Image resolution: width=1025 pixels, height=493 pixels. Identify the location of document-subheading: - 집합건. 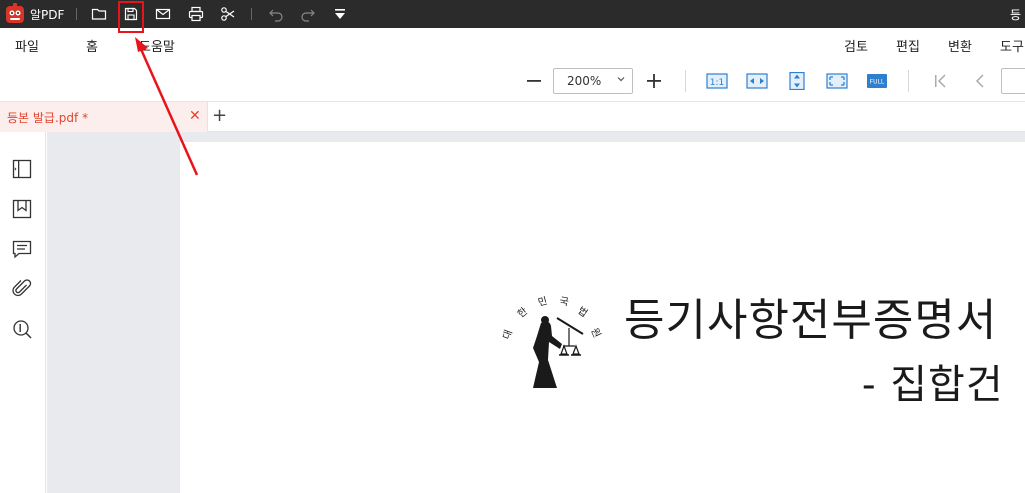
(933, 385).